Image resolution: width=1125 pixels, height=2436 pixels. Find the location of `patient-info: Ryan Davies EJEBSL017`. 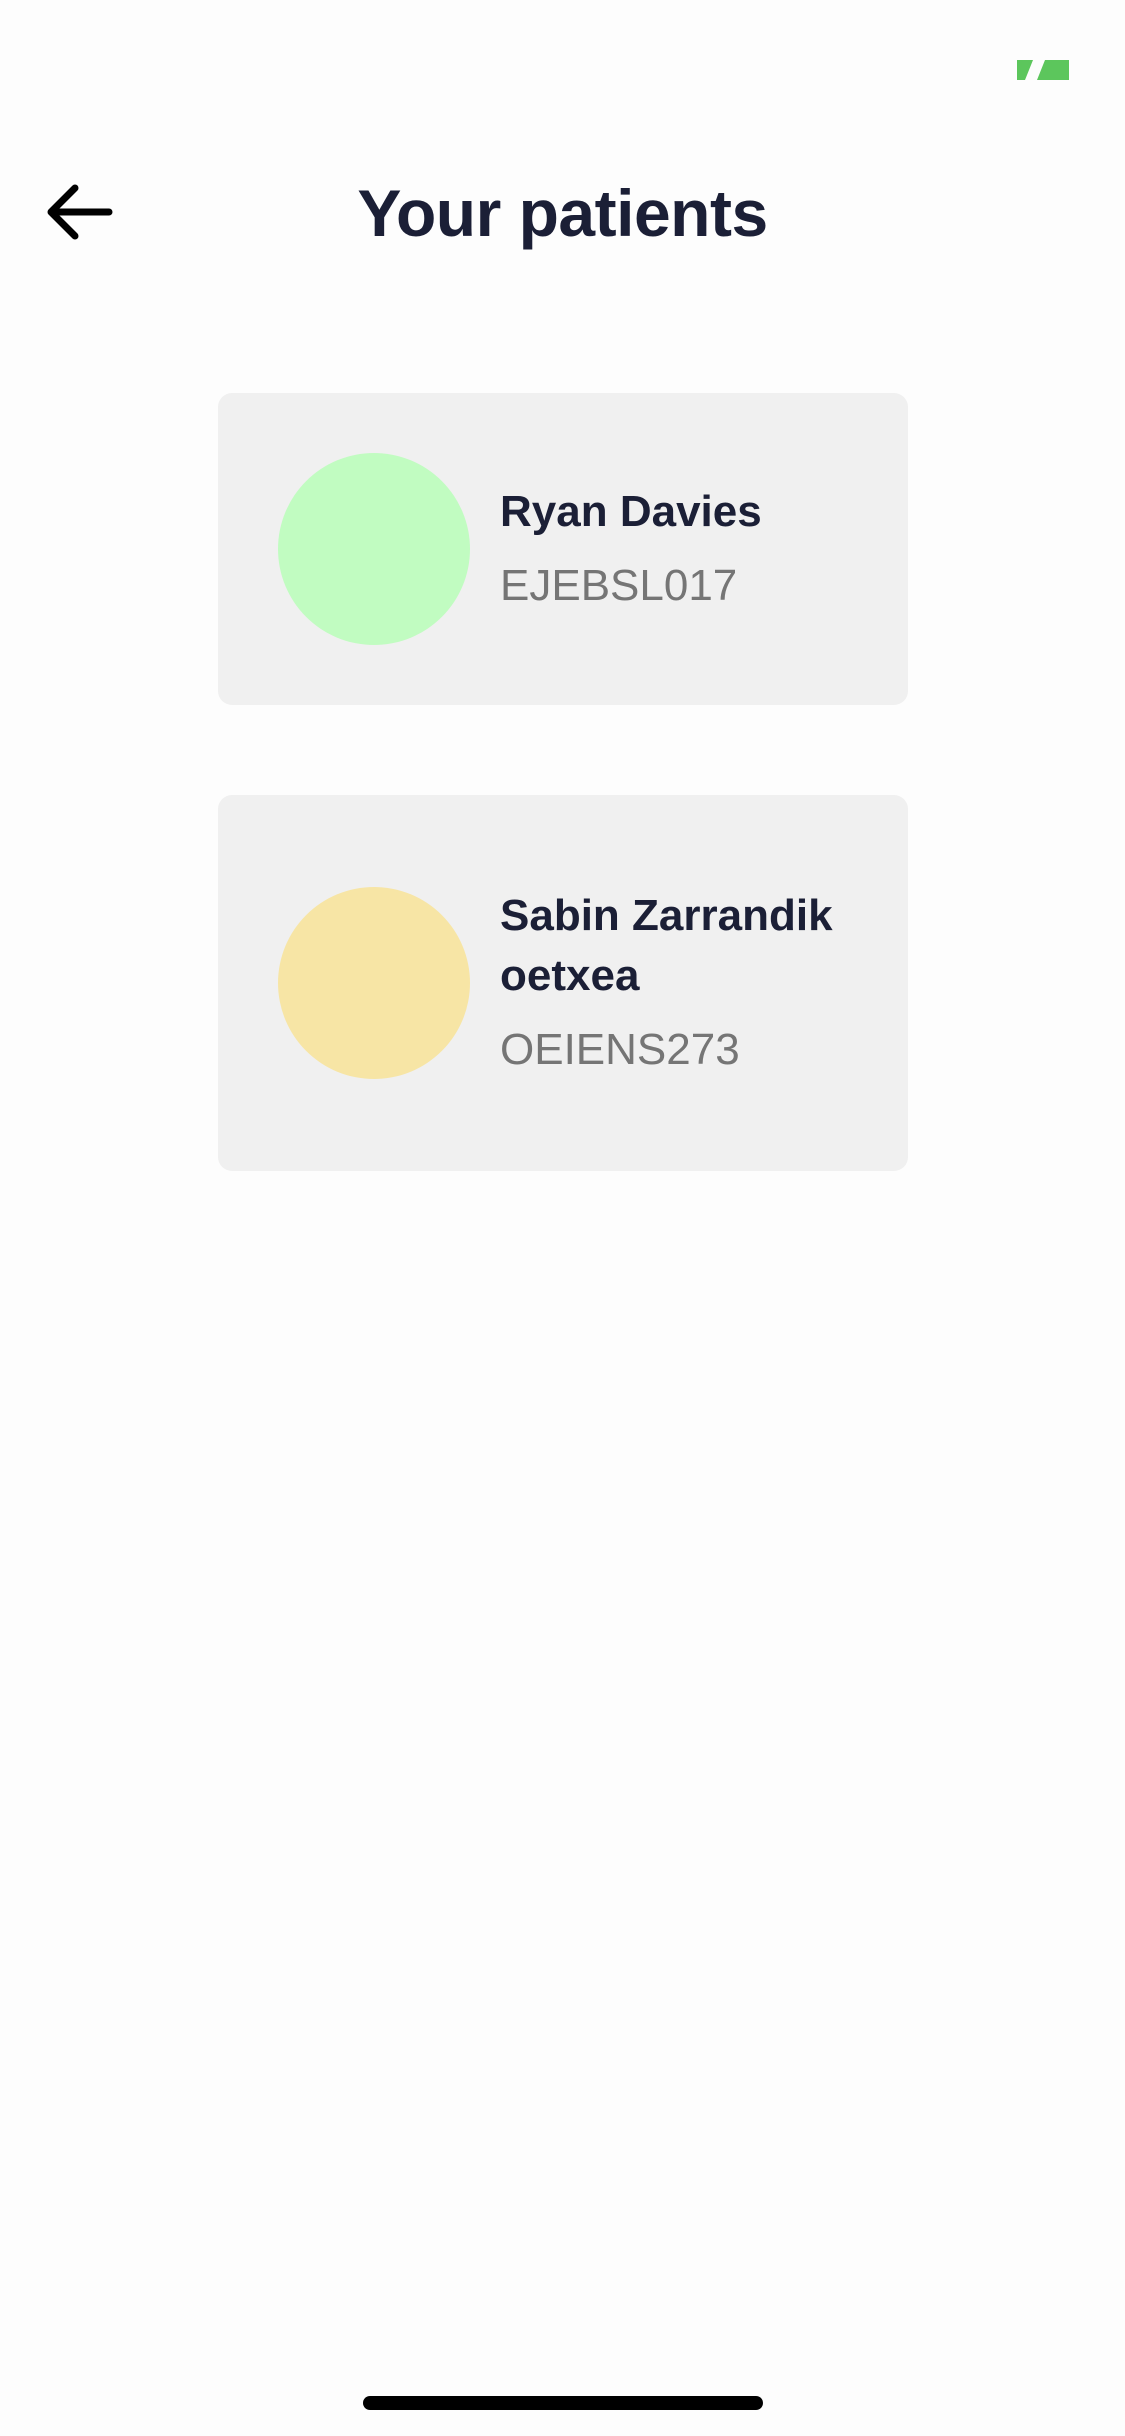

patient-info: Ryan Davies EJEBSL017 is located at coordinates (675, 549).